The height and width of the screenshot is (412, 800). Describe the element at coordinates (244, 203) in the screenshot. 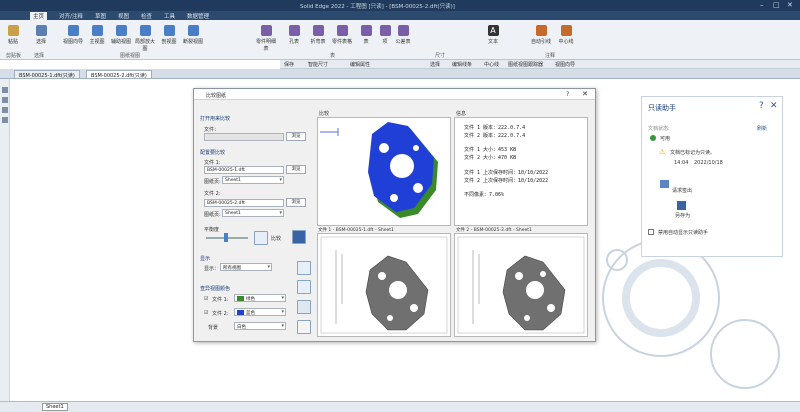

I see `file2-field: BSM-00025-2.dft` at that location.